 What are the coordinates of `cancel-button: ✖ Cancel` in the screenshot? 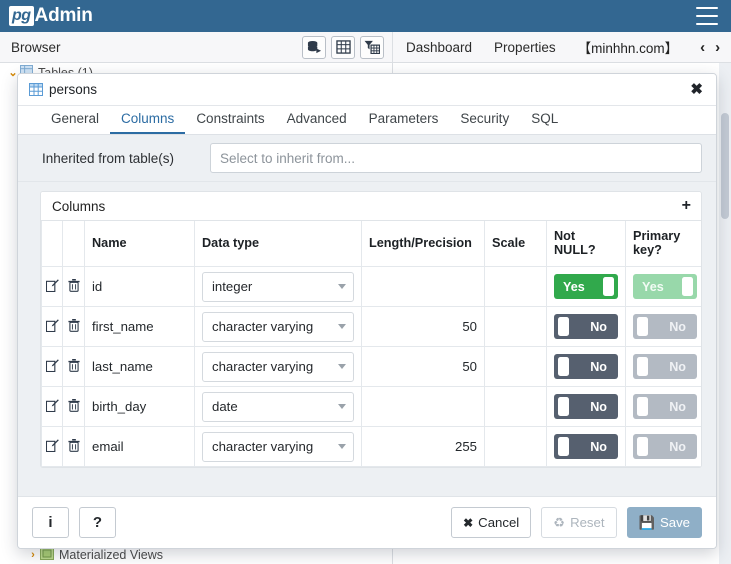 It's located at (491, 522).